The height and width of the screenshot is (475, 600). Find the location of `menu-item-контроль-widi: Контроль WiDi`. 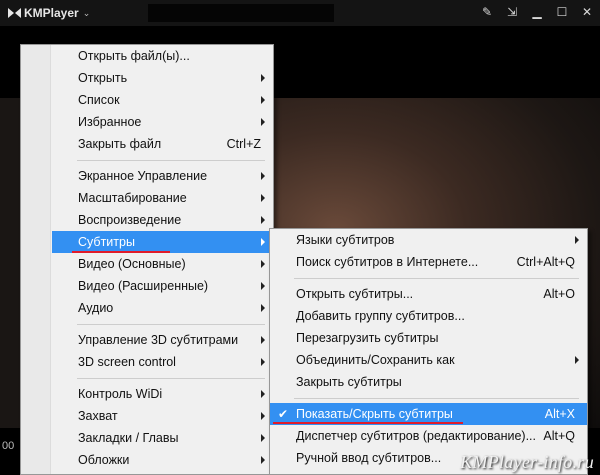

menu-item-контроль-widi: Контроль WiDi is located at coordinates (147, 394).